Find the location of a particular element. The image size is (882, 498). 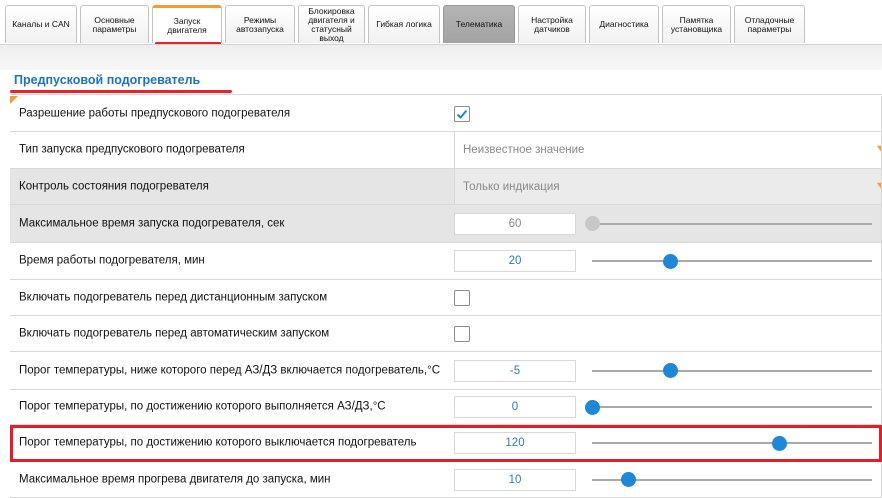

row-label: Контроль состояния подогревателя is located at coordinates (114, 186).